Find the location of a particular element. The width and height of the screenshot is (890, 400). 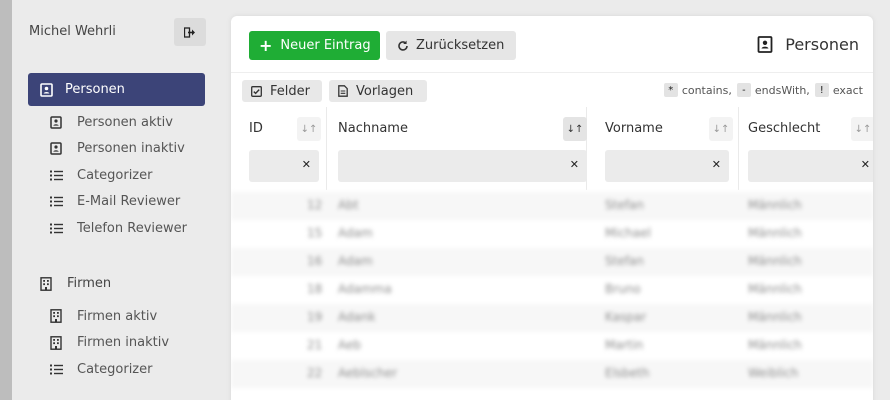

nav-item-personen-aktiv: Personen aktiv is located at coordinates (118, 122).